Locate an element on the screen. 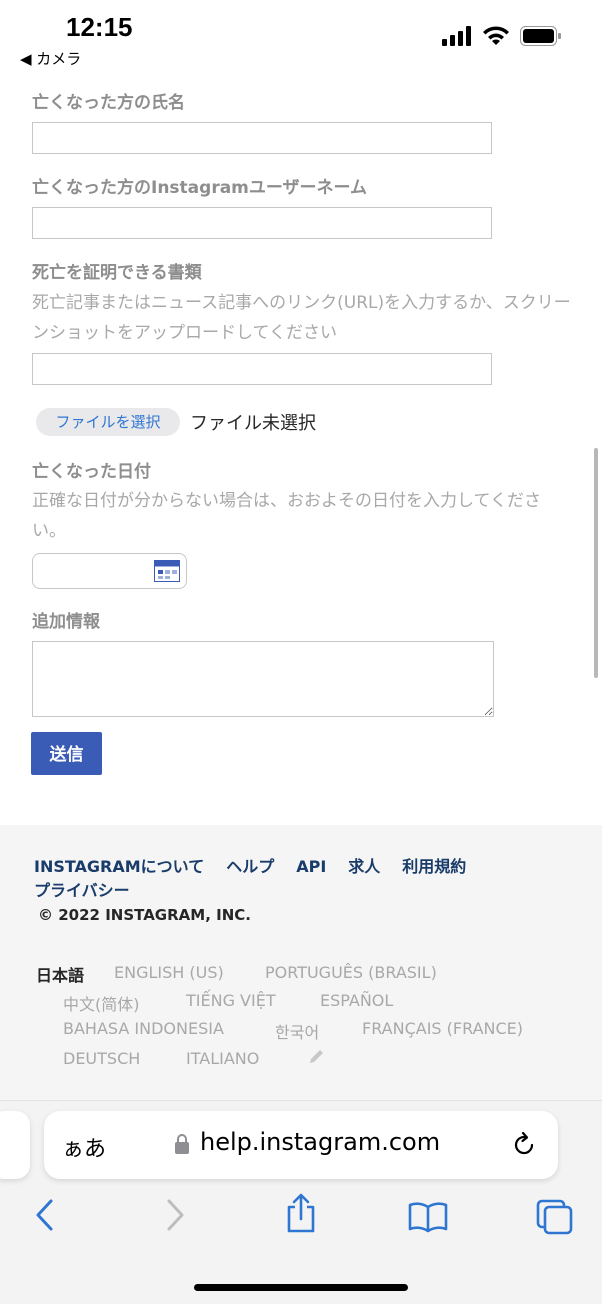 The image size is (602, 1304). bookmarks-icon is located at coordinates (428, 1217).